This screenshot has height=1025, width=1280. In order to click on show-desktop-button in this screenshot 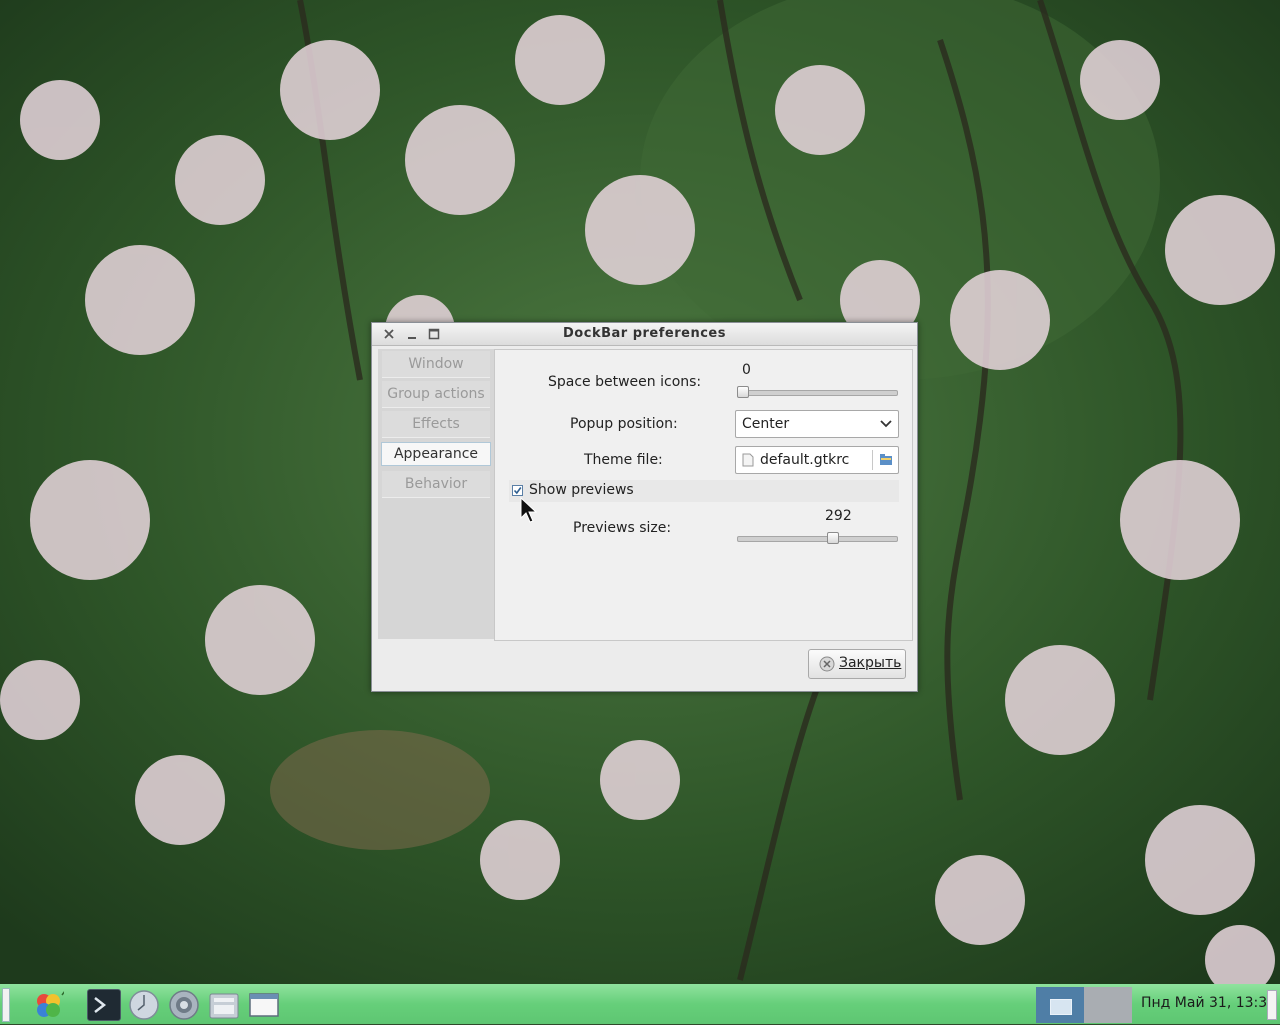, I will do `click(1272, 1005)`.